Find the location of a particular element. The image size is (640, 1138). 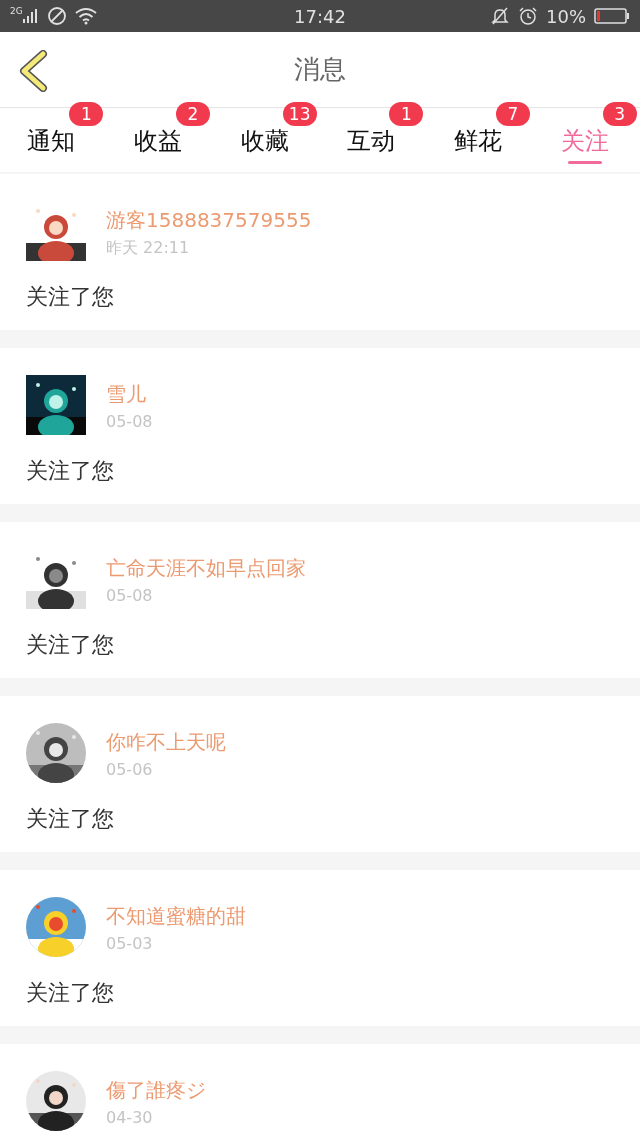

message-card: 你咋不上天呢 05-06 关注了您 is located at coordinates (320, 774).